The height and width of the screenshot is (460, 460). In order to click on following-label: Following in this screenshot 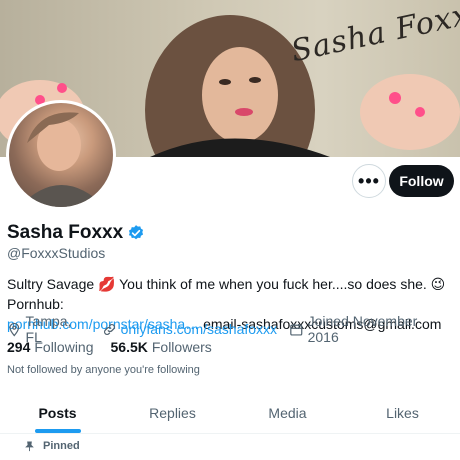, I will do `click(64, 347)`.